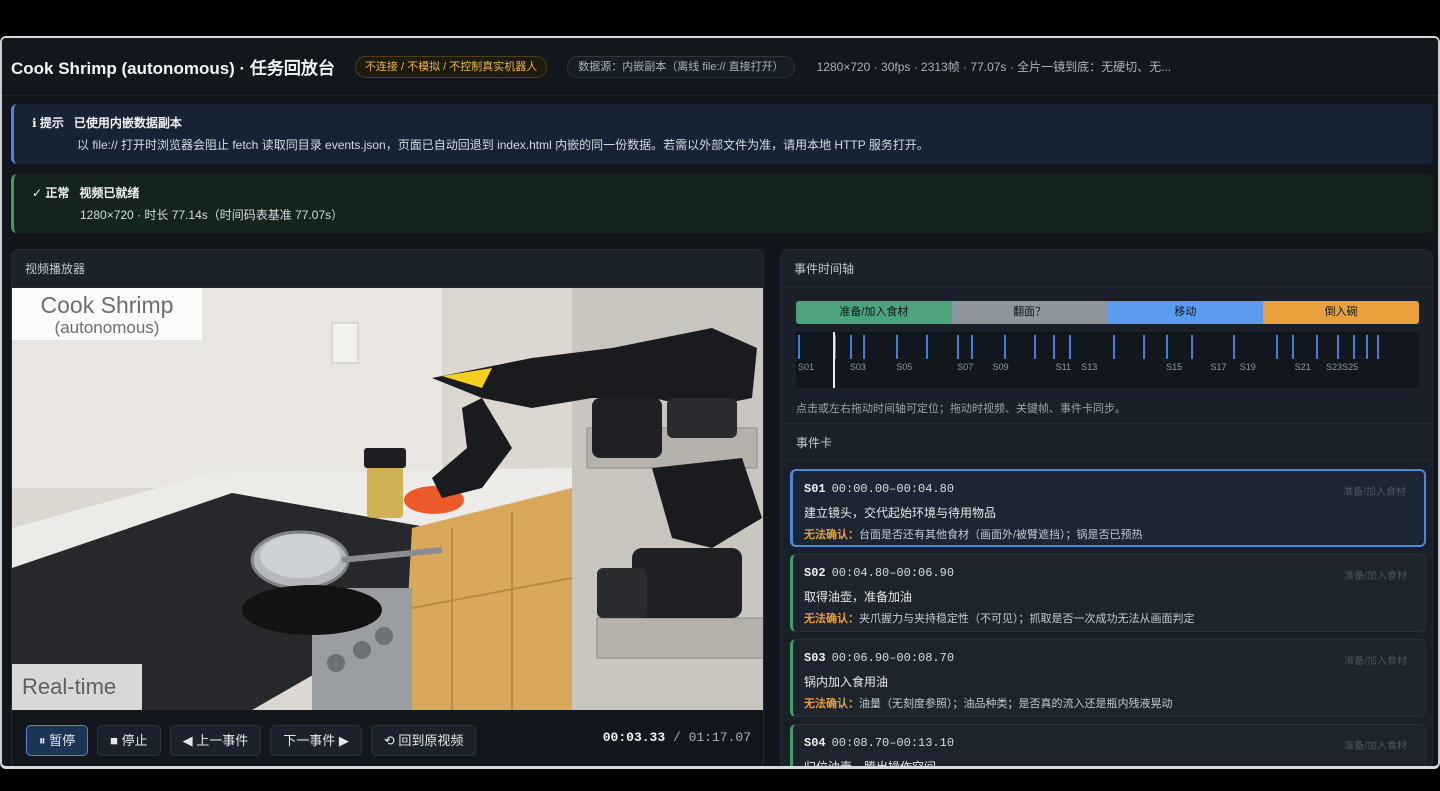  Describe the element at coordinates (48, 123) in the screenshot. I see `info-alert-tag: ℹ 提示` at that location.